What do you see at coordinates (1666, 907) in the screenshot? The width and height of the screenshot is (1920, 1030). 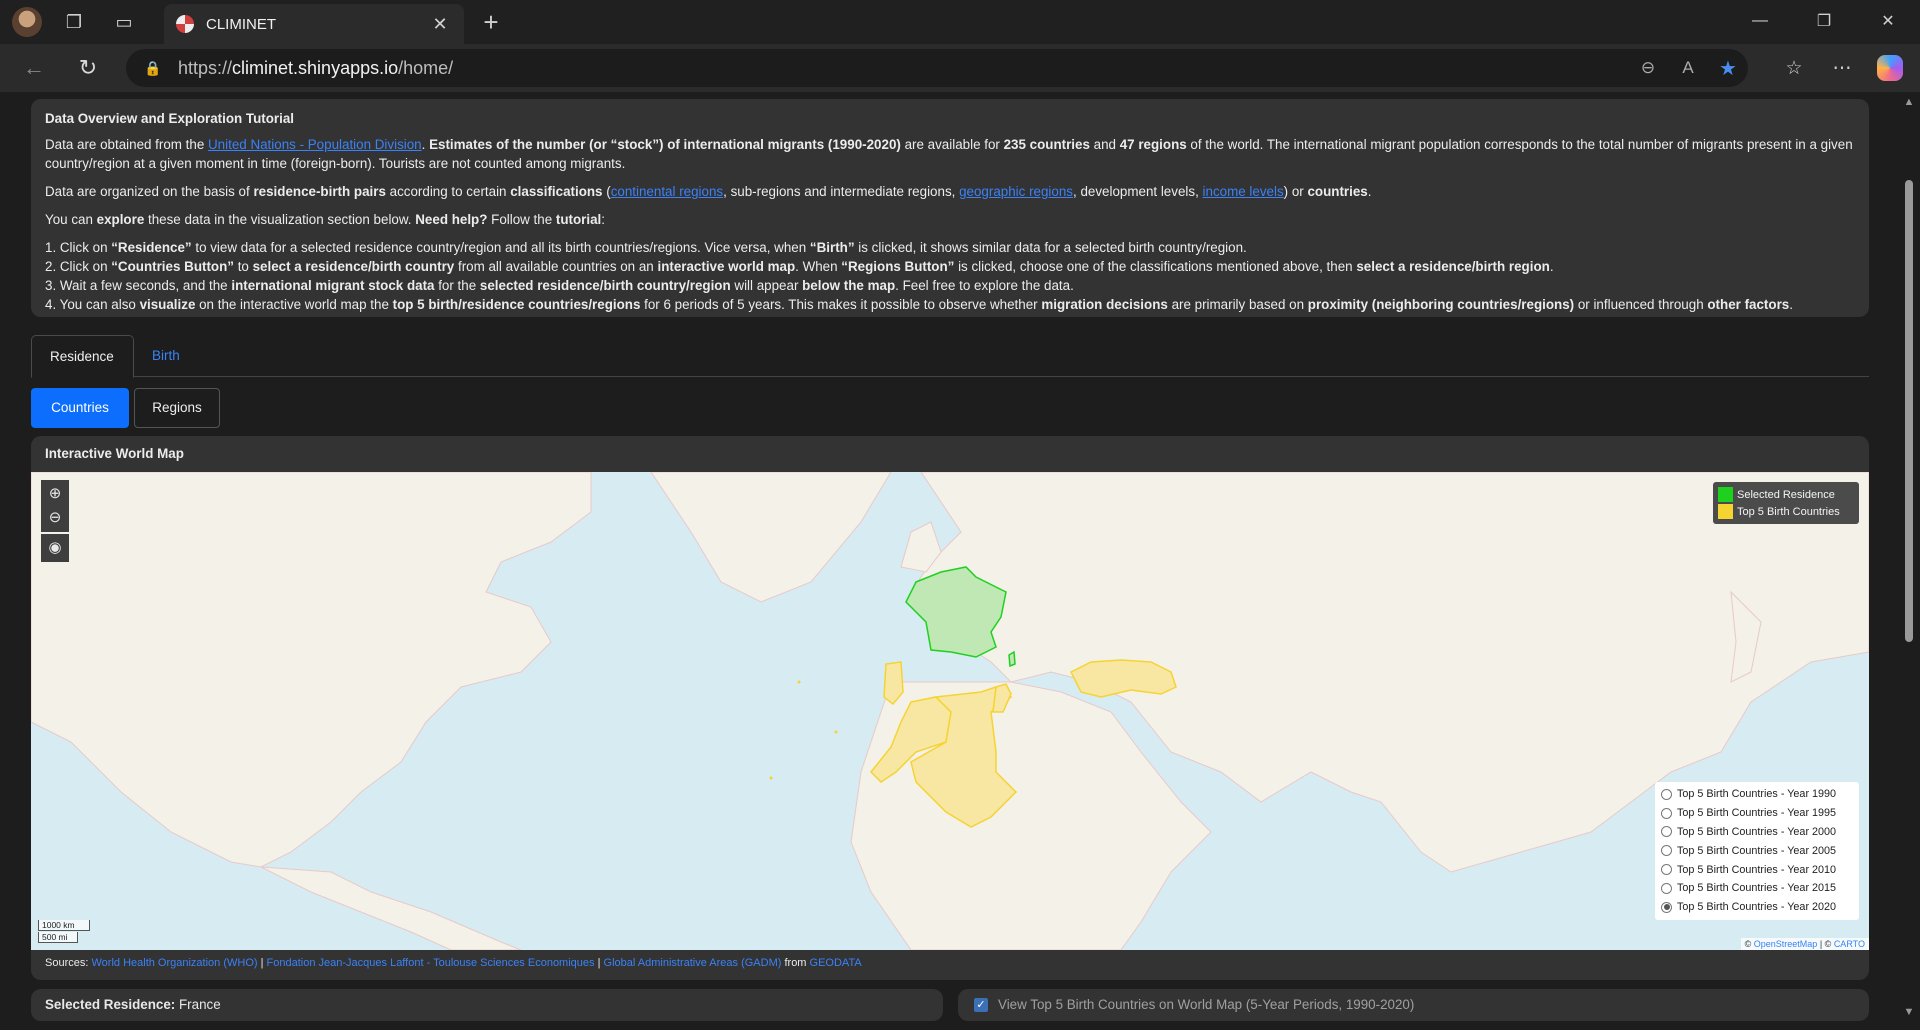 I see `radio-button-selected` at bounding box center [1666, 907].